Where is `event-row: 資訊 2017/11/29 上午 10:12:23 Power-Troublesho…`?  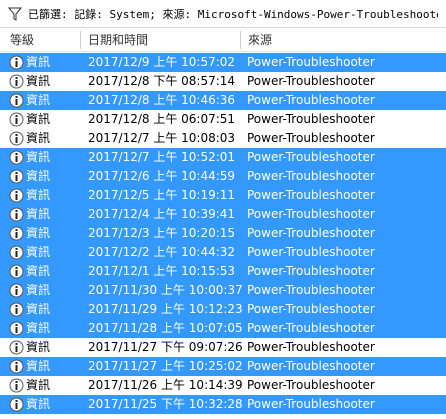
event-row: 資訊 2017/11/29 上午 10:12:23 Power-Troublesho… is located at coordinates (223, 309).